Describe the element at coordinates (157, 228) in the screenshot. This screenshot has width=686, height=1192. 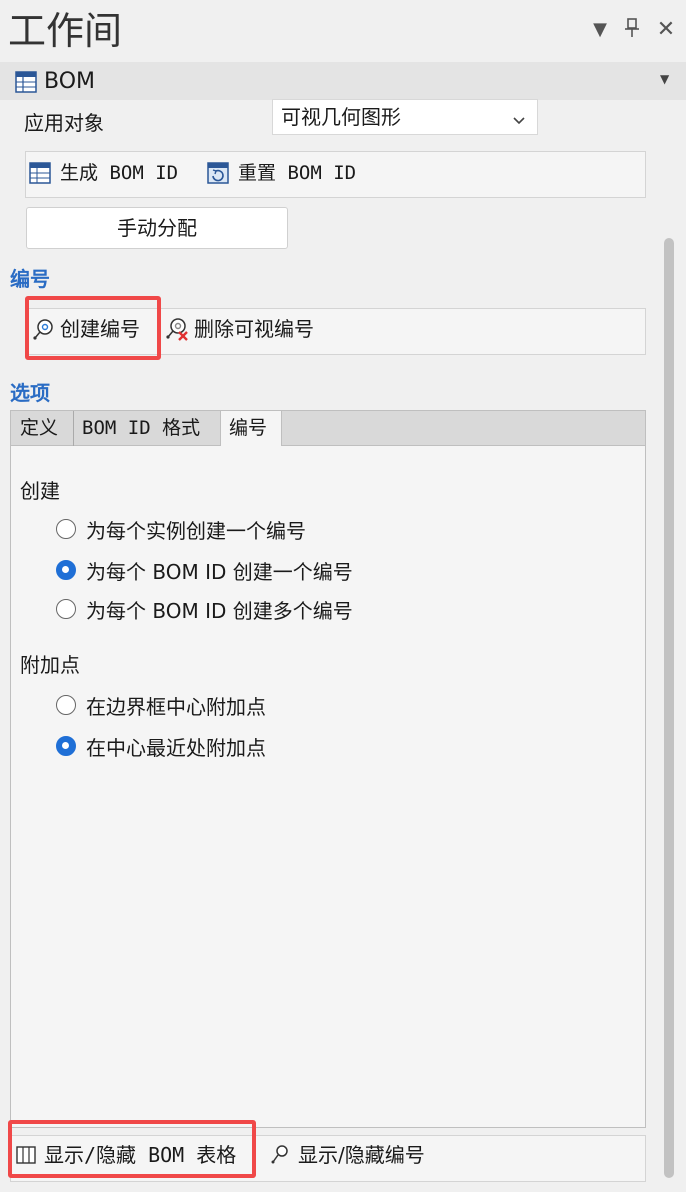
I see `manual-assign-button: 手动分配` at that location.